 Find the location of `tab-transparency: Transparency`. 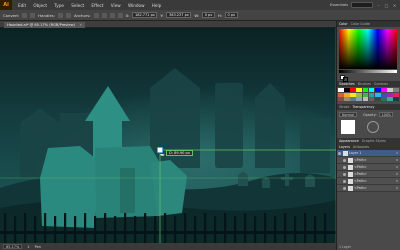

tab-transparency: Transparency is located at coordinates (364, 107).